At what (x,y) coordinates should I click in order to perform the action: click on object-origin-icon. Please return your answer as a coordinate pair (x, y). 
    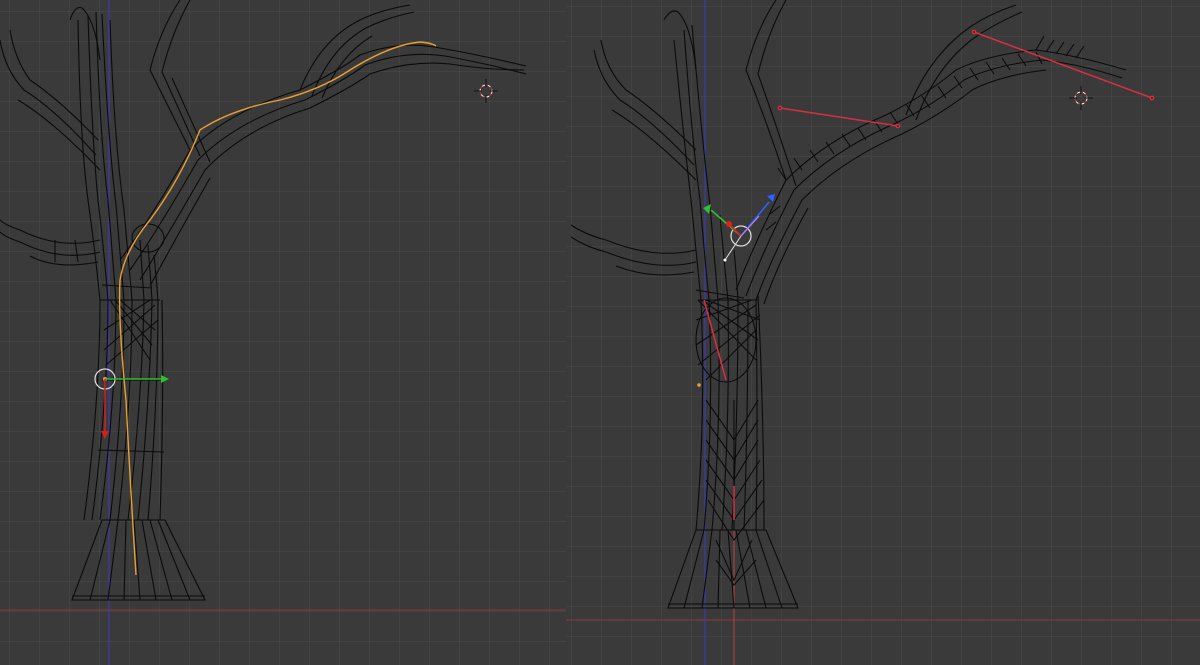
    Looking at the image, I should click on (699, 385).